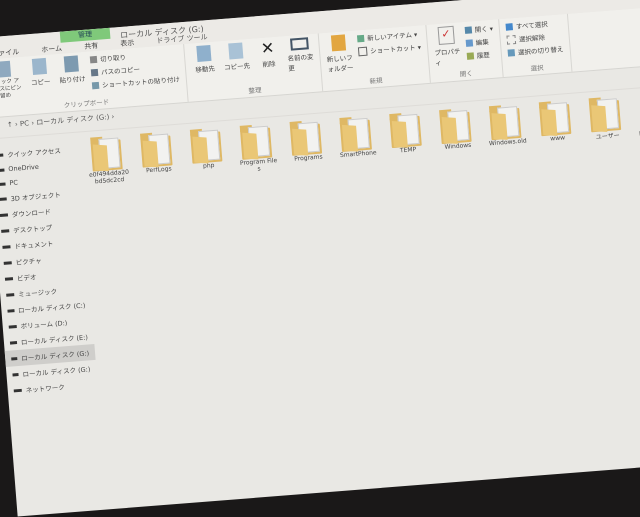  Describe the element at coordinates (10, 125) in the screenshot. I see `up-arrow-icon: ↑` at that location.